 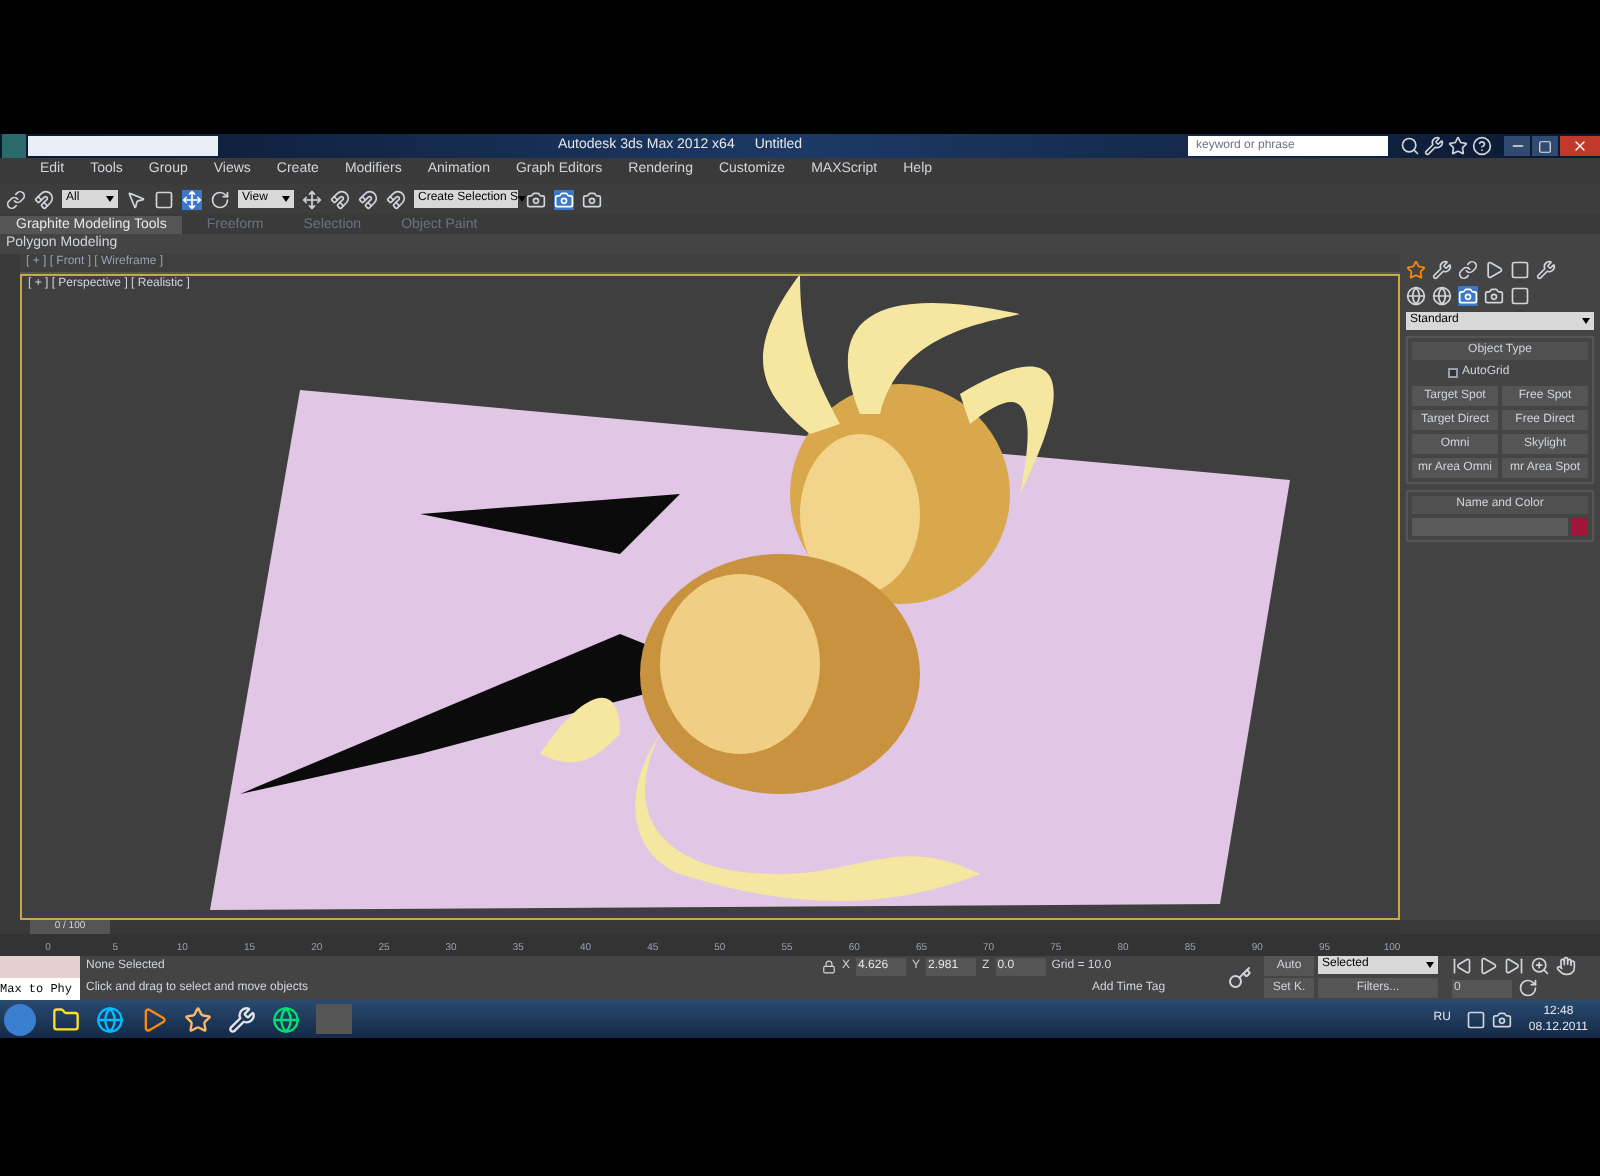 I want to click on minimize-button, so click(x=1517, y=146).